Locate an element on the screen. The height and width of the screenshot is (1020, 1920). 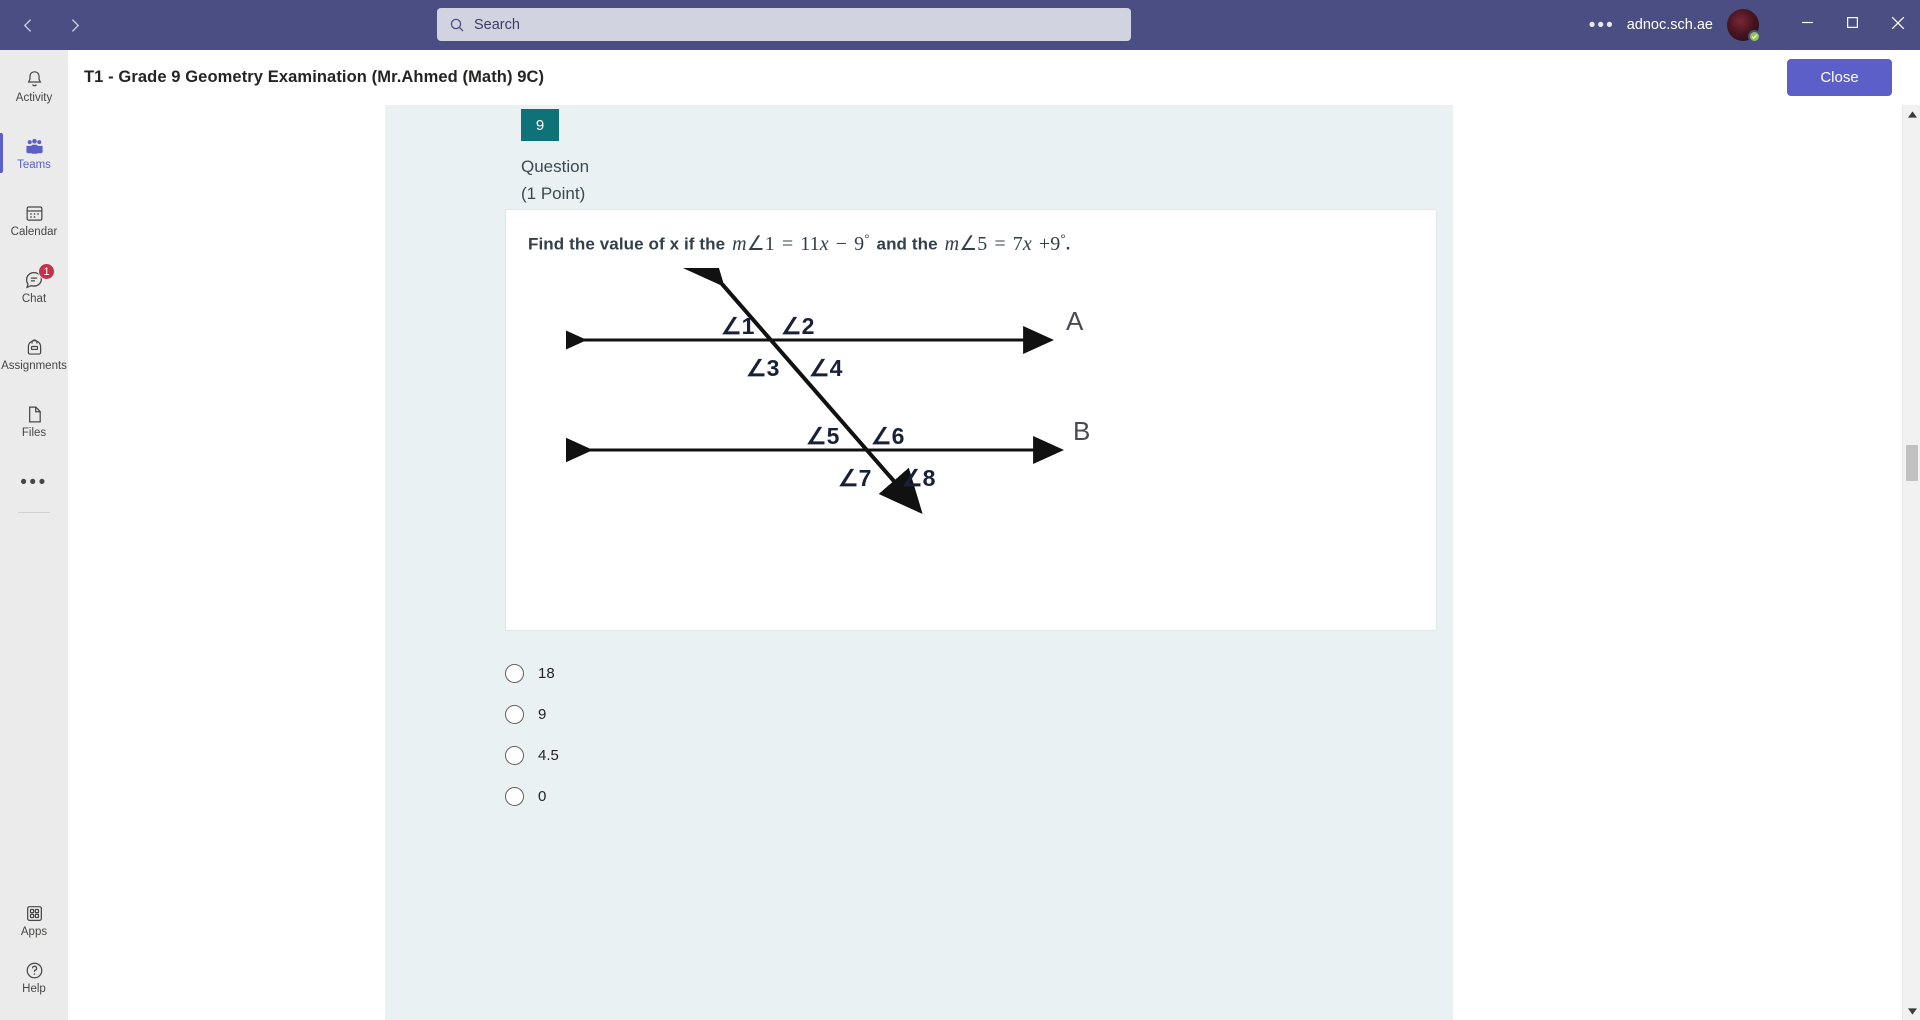
sidebar-item-assignments: Assignments is located at coordinates (34, 354).